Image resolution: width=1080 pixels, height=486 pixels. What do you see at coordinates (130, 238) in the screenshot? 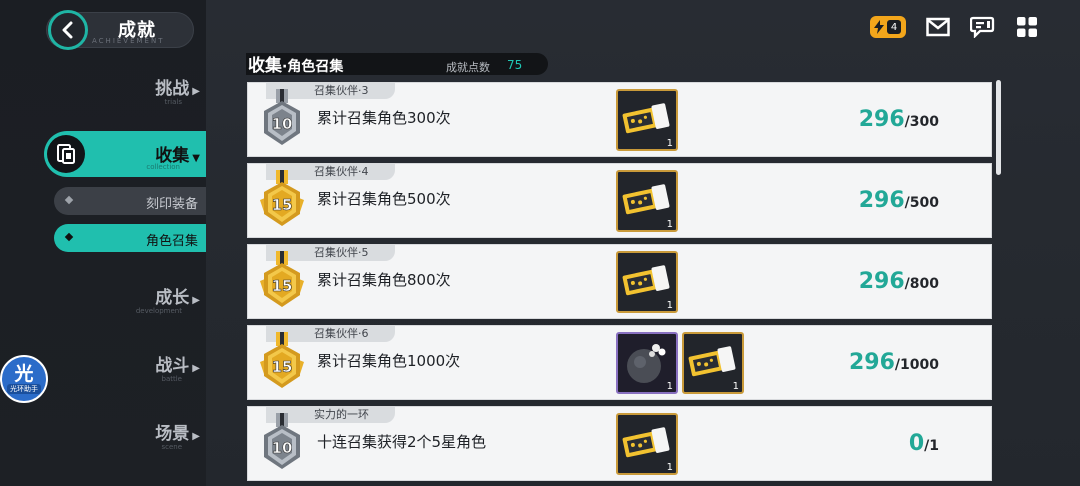
I see `subnav-item-summon: 角色召集` at bounding box center [130, 238].